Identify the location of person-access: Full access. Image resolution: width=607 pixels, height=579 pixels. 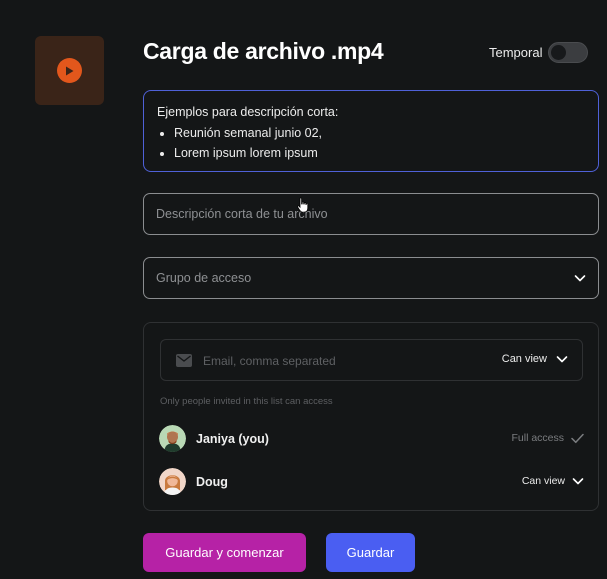
(547, 438).